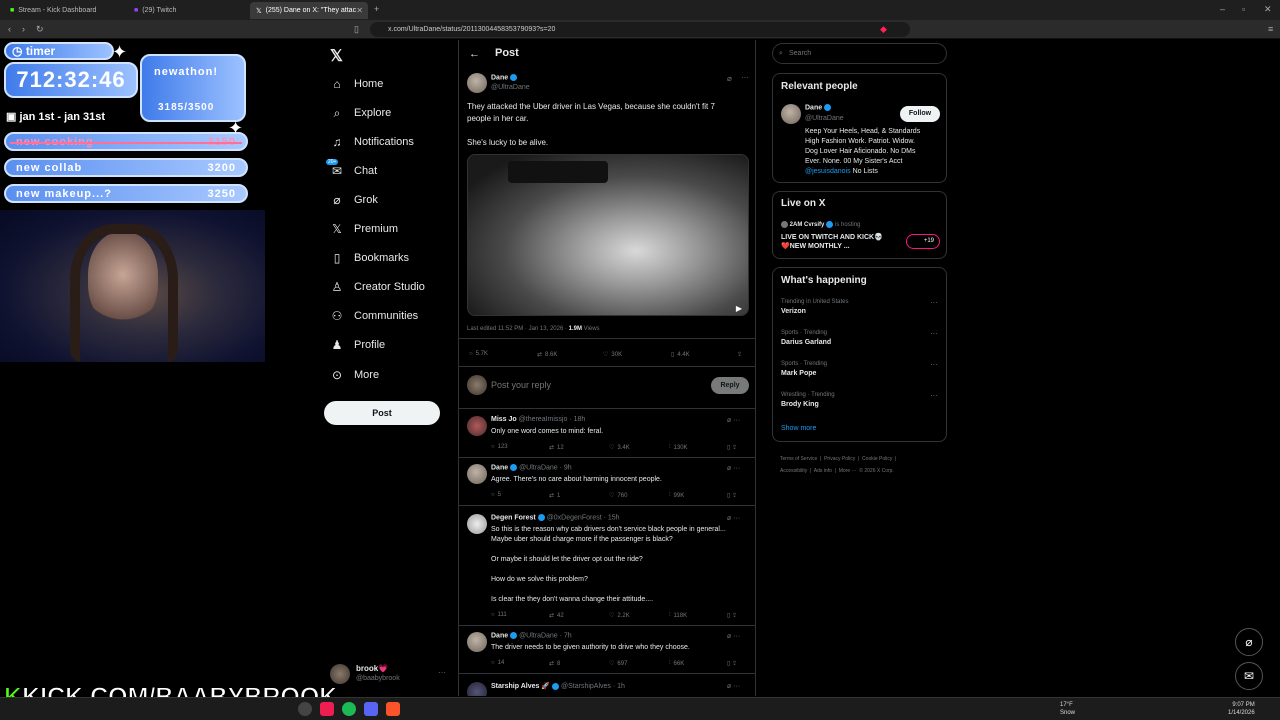 The image size is (1280, 720). I want to click on like-action: ♡ 760, so click(618, 496).